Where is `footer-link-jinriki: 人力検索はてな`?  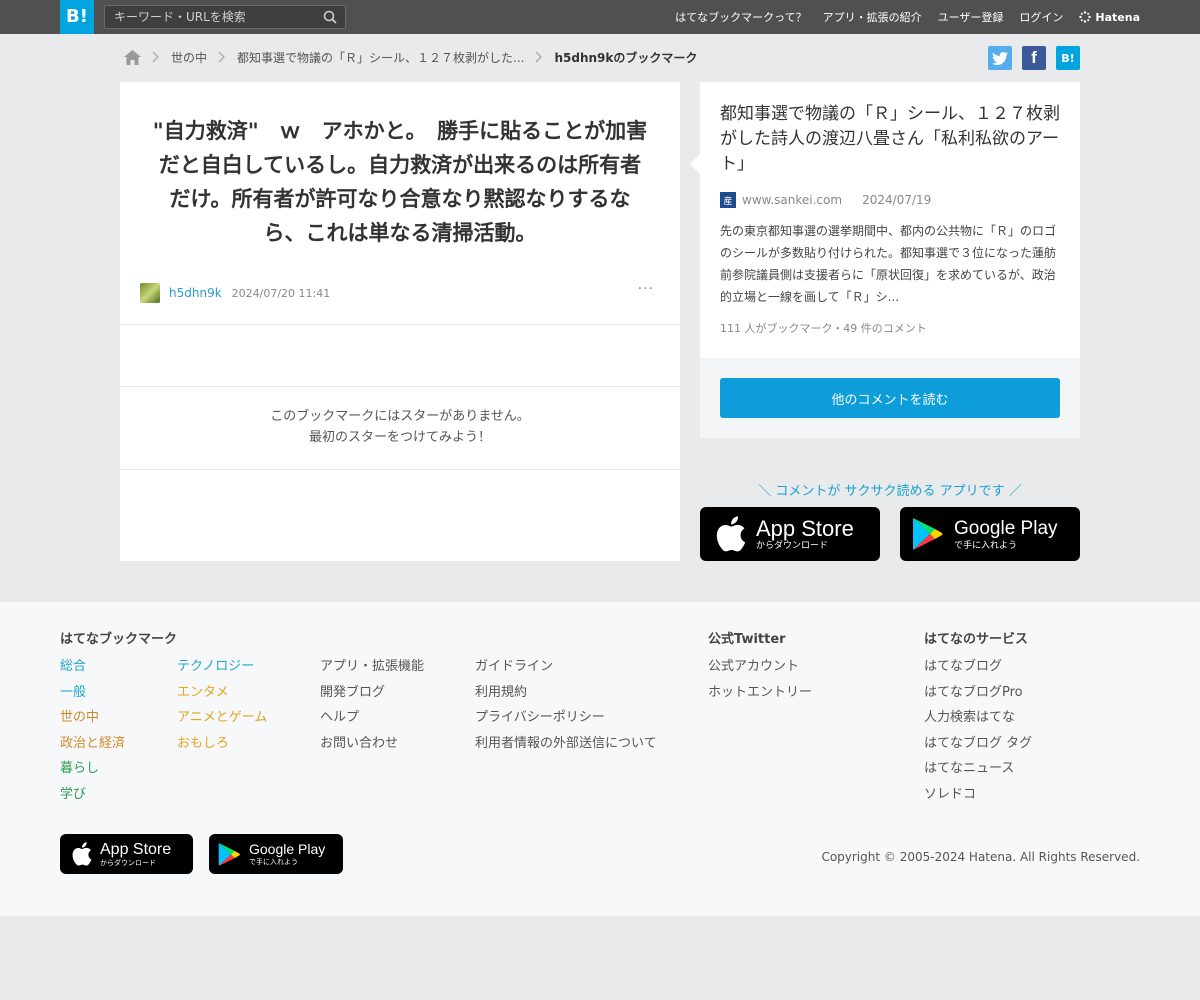
footer-link-jinriki: 人力検索はてな is located at coordinates (978, 718).